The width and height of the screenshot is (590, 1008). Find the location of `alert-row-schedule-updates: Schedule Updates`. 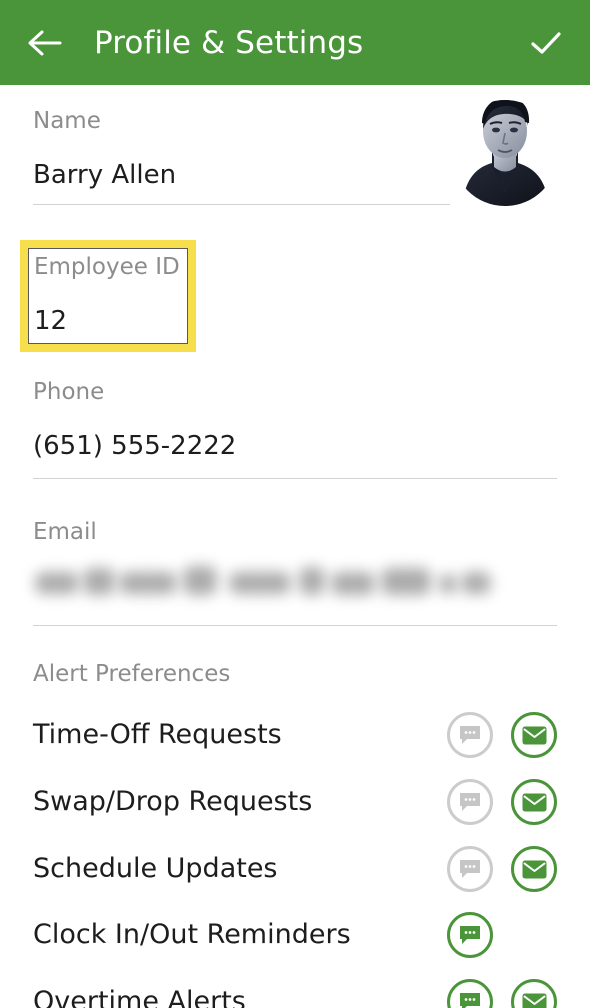

alert-row-schedule-updates: Schedule Updates is located at coordinates (295, 869).